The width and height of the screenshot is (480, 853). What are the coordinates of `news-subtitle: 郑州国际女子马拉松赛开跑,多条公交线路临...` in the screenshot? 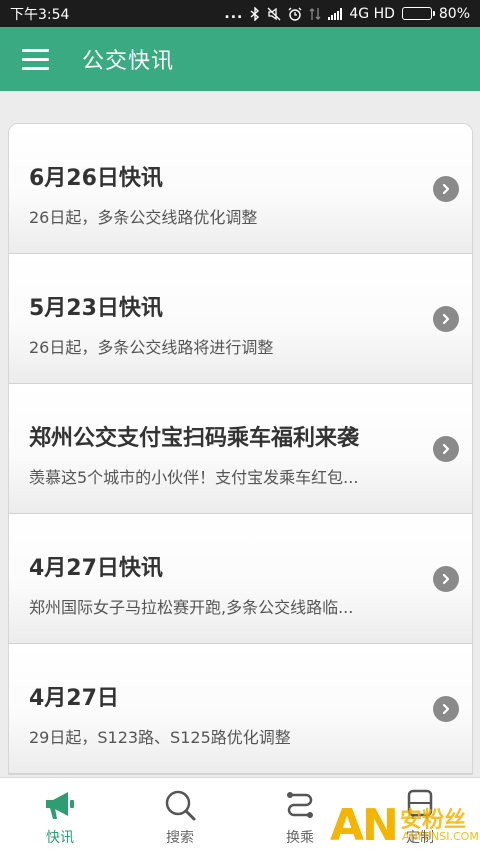 It's located at (191, 607).